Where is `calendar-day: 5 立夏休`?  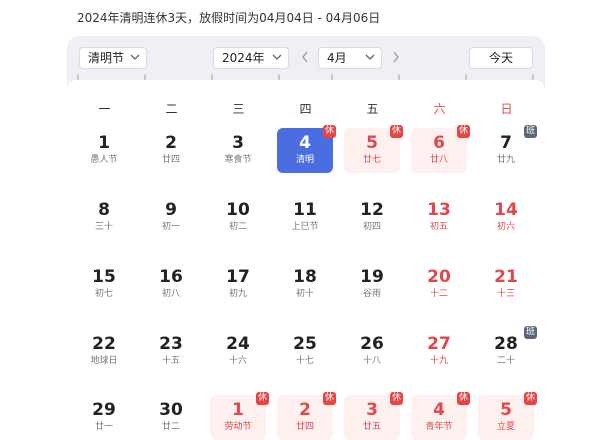
calendar-day: 5 立夏休 is located at coordinates (507, 416).